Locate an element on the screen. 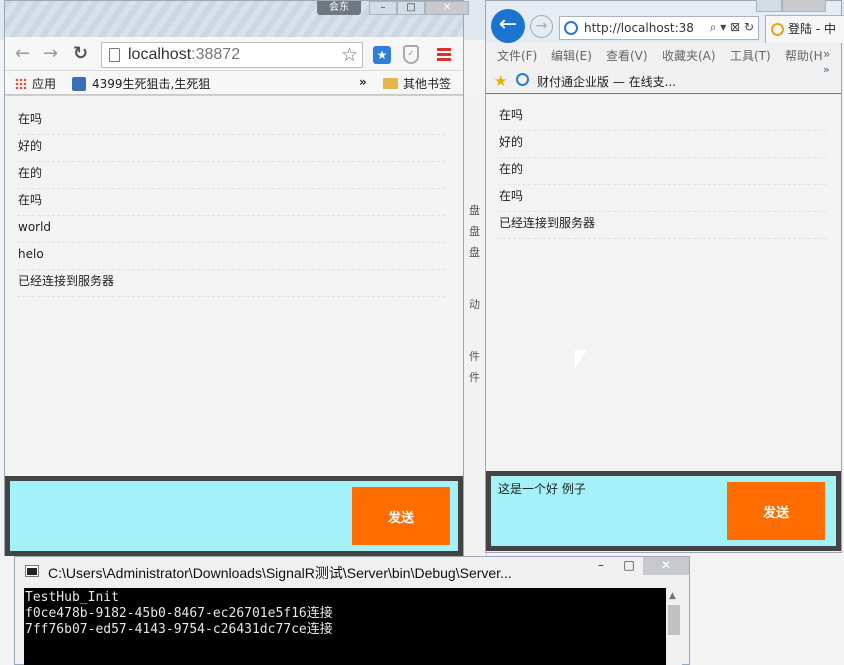 This screenshot has height=665, width=844. background-text: 动 is located at coordinates (474, 304).